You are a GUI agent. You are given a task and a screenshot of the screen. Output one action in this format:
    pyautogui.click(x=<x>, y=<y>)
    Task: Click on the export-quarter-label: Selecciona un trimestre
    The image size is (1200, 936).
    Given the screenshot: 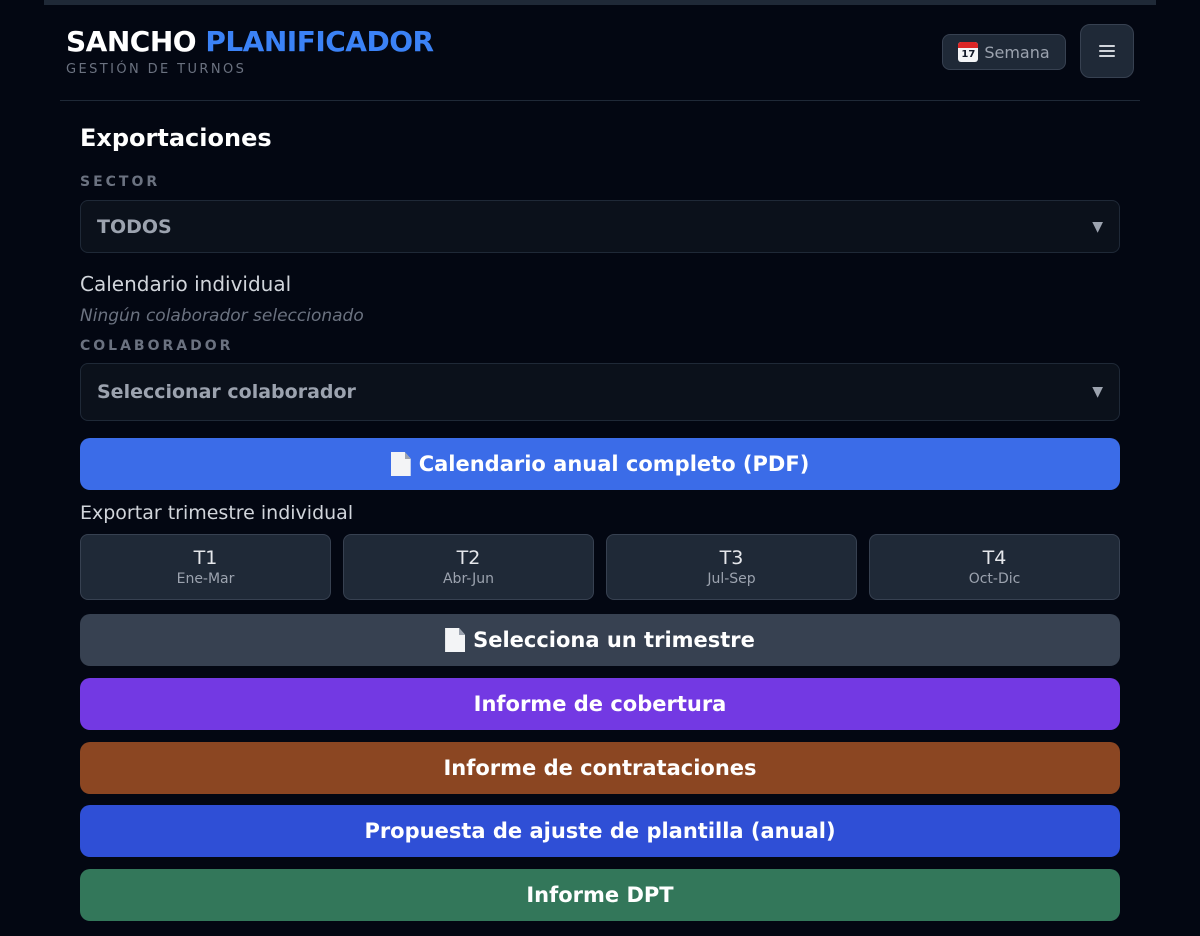 What is the action you would take?
    pyautogui.click(x=614, y=640)
    